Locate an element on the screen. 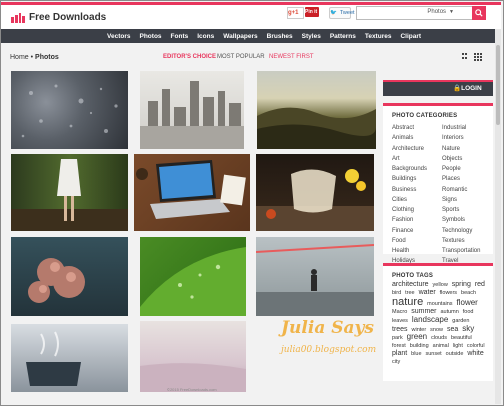  tag-link: spring is located at coordinates (461, 284).